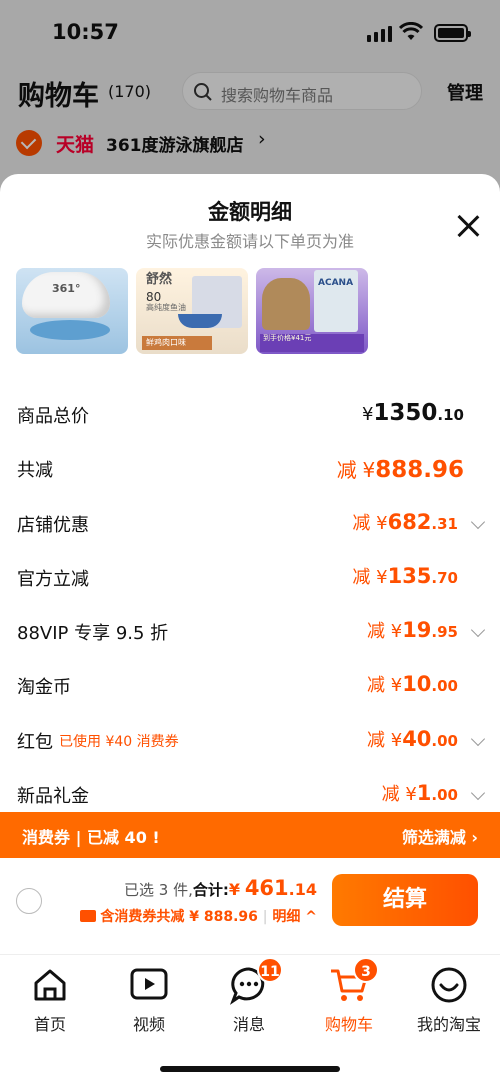  I want to click on tab-my-taobao: 我的淘宝, so click(449, 1000).